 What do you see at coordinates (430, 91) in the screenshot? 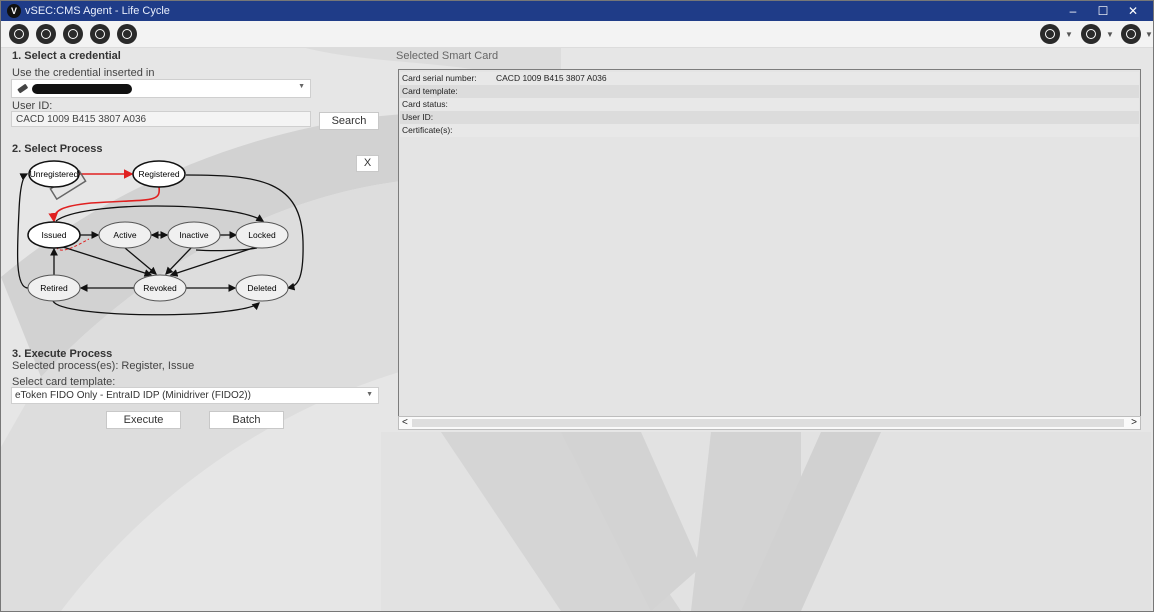
I see `card-info-label: Card template:` at bounding box center [430, 91].